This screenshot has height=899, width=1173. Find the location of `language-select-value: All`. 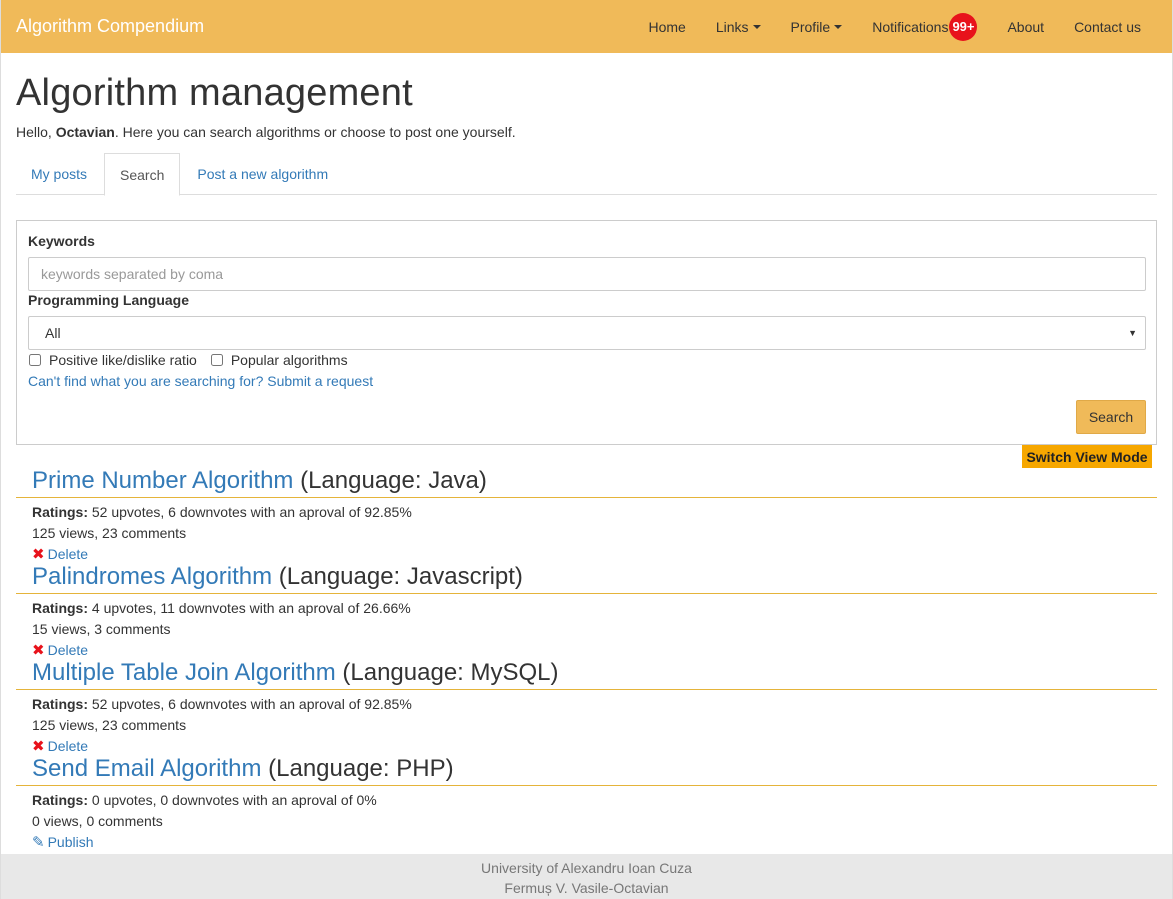

language-select-value: All is located at coordinates (53, 333).